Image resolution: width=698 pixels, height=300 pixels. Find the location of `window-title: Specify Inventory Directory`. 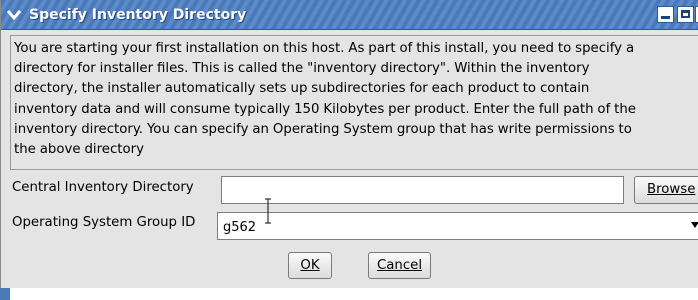

window-title: Specify Inventory Directory is located at coordinates (138, 15).